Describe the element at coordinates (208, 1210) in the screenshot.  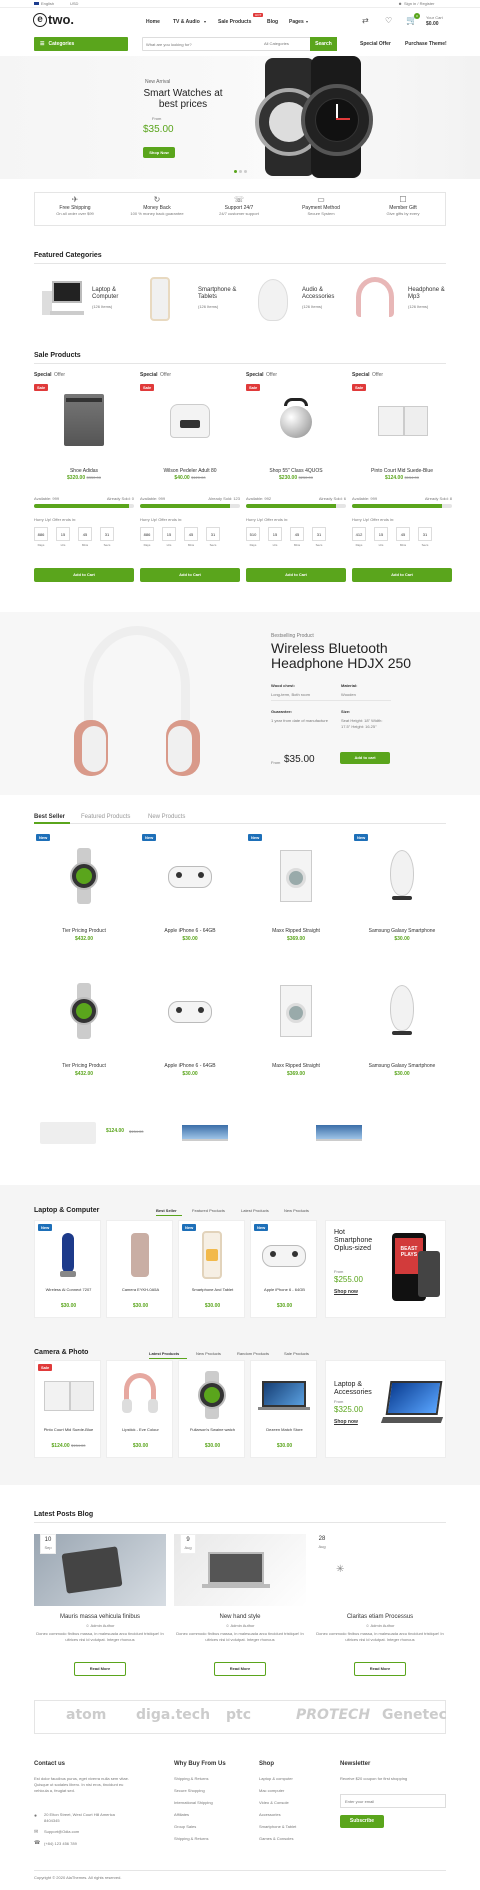
I see `tab-laptop-featured: Featured Products` at that location.